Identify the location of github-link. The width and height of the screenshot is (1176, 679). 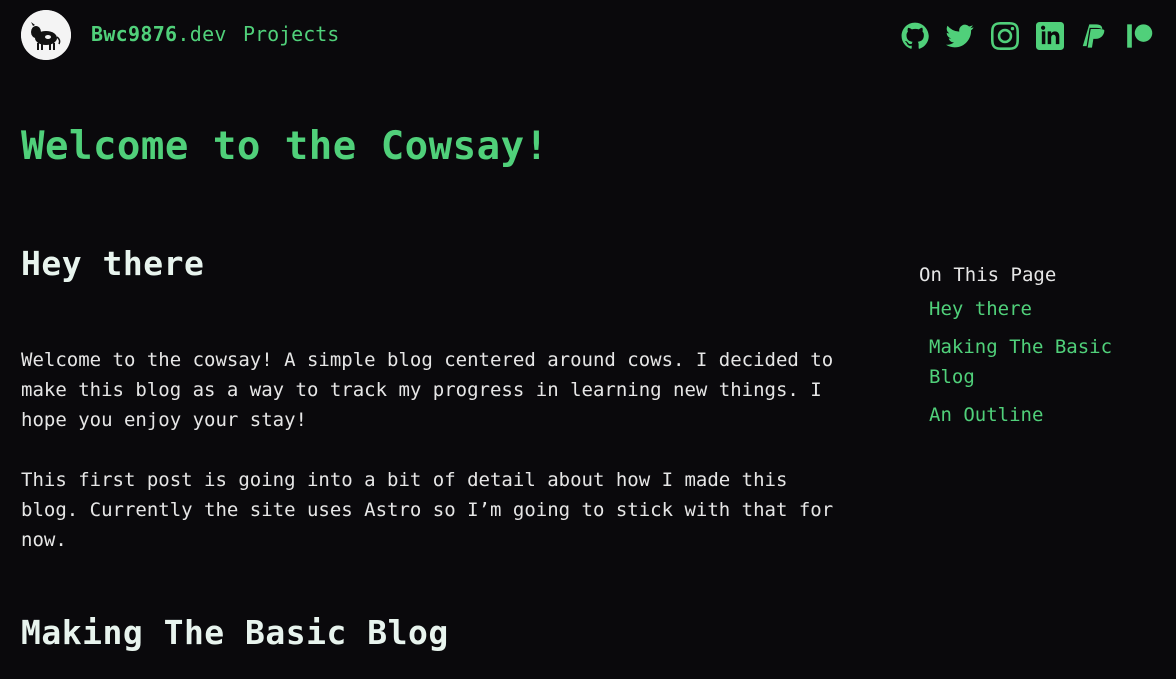
(915, 36).